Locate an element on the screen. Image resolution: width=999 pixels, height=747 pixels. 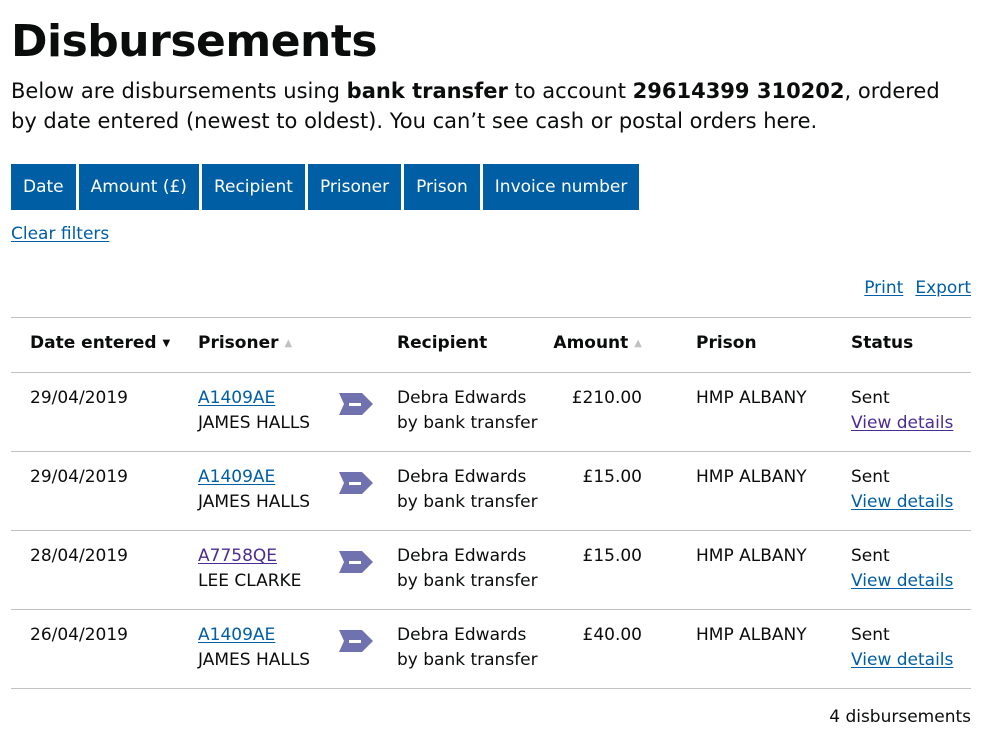
print-link: Print is located at coordinates (883, 288).